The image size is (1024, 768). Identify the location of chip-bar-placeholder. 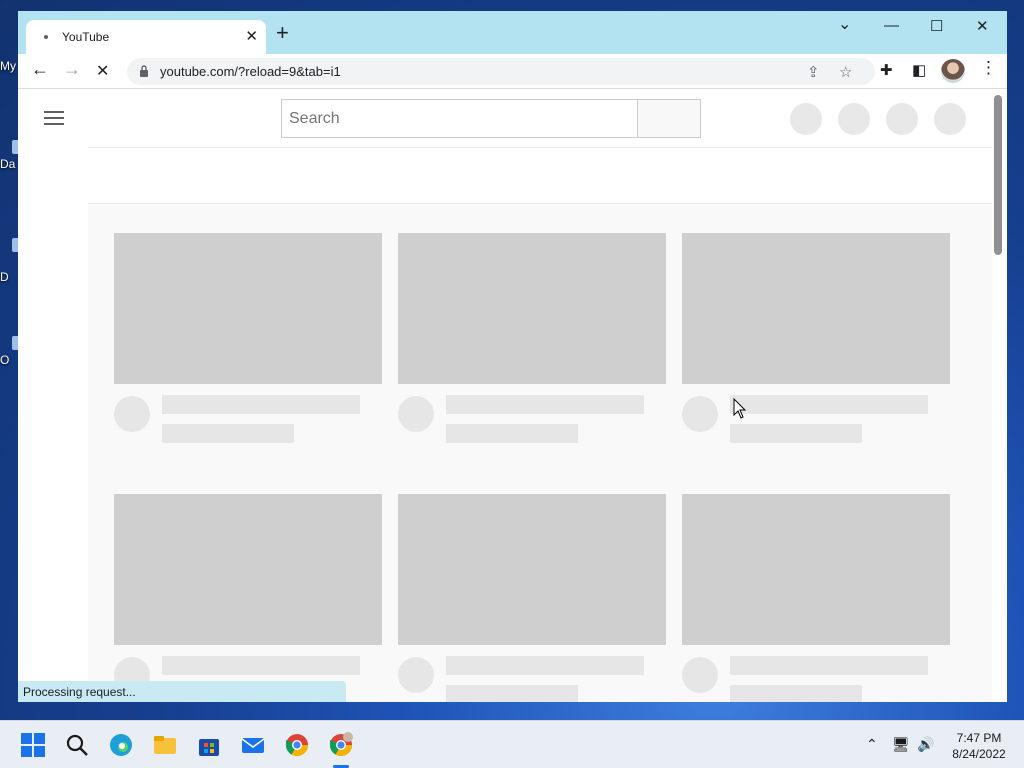
(540, 175).